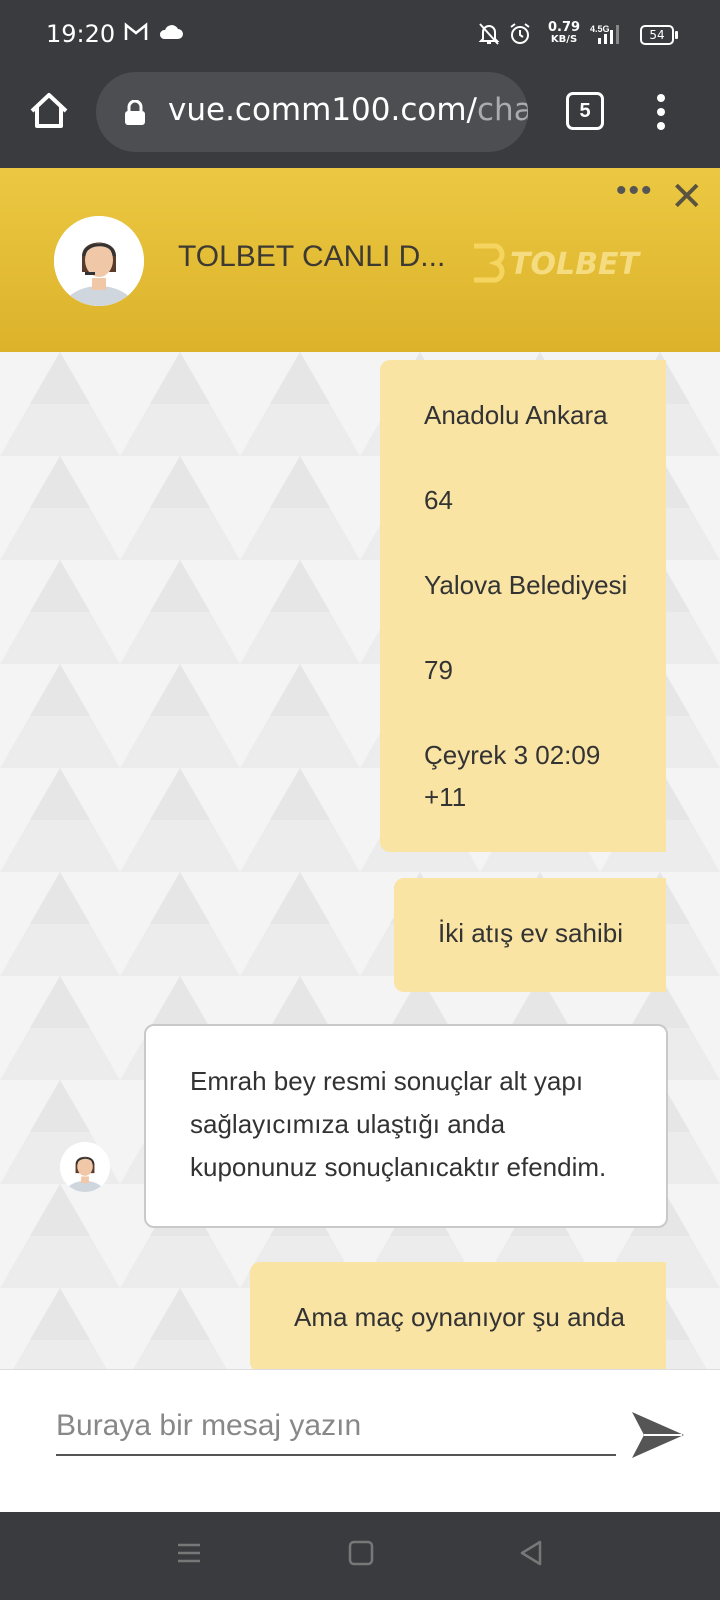 The width and height of the screenshot is (720, 1600). What do you see at coordinates (575, 264) in the screenshot?
I see `brand-text: TOLBET` at bounding box center [575, 264].